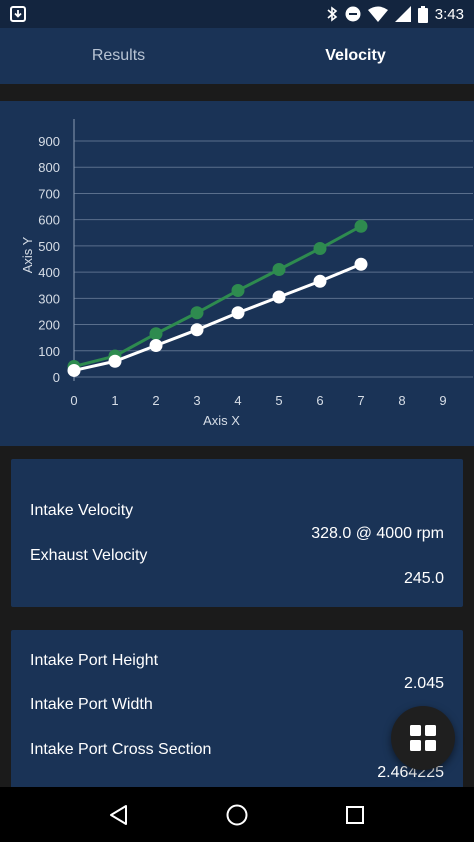 The width and height of the screenshot is (474, 842). I want to click on status-bar: 3:43, so click(237, 14).